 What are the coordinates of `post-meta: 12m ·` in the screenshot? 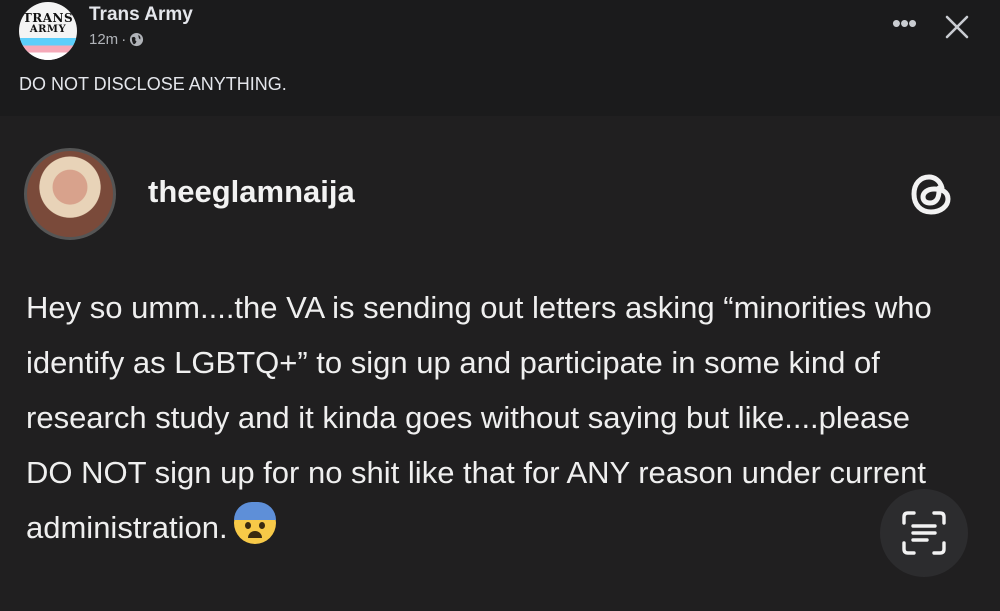 It's located at (116, 39).